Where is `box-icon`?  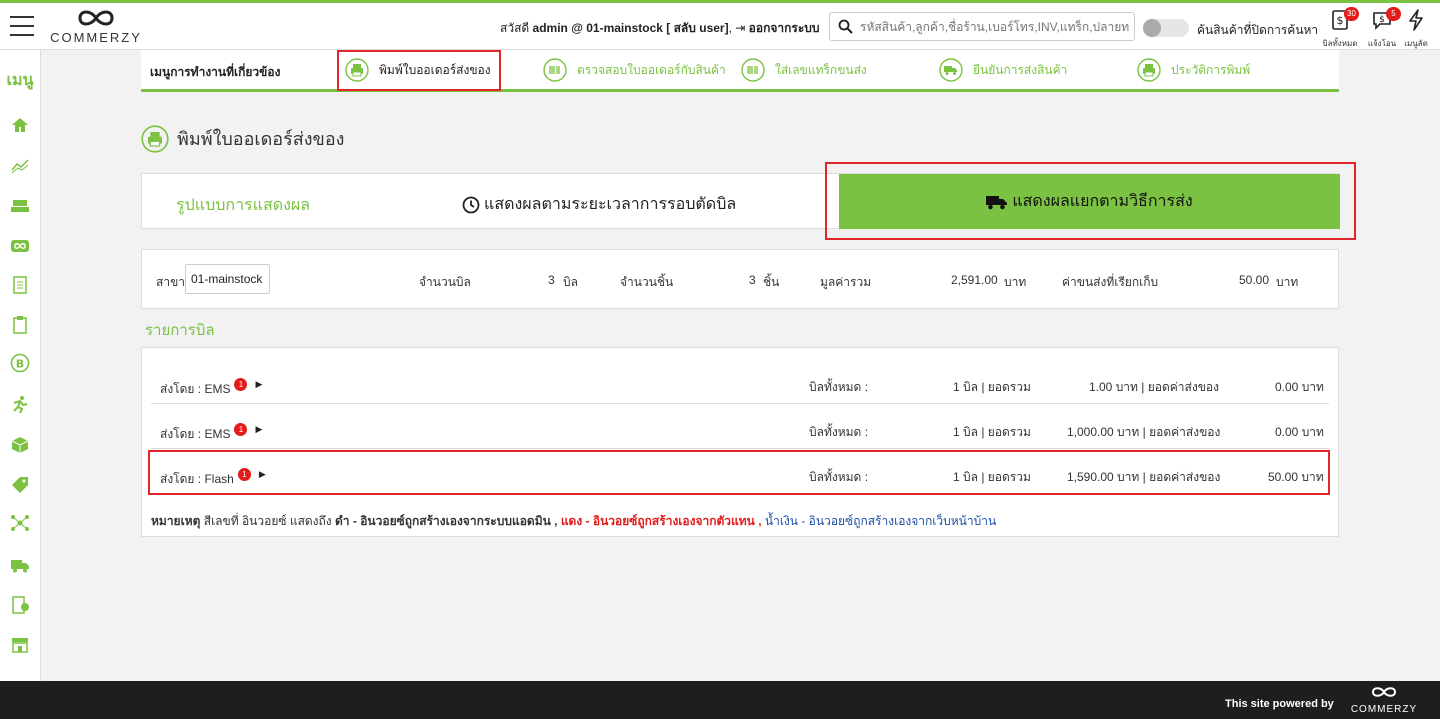
box-icon is located at coordinates (20, 445).